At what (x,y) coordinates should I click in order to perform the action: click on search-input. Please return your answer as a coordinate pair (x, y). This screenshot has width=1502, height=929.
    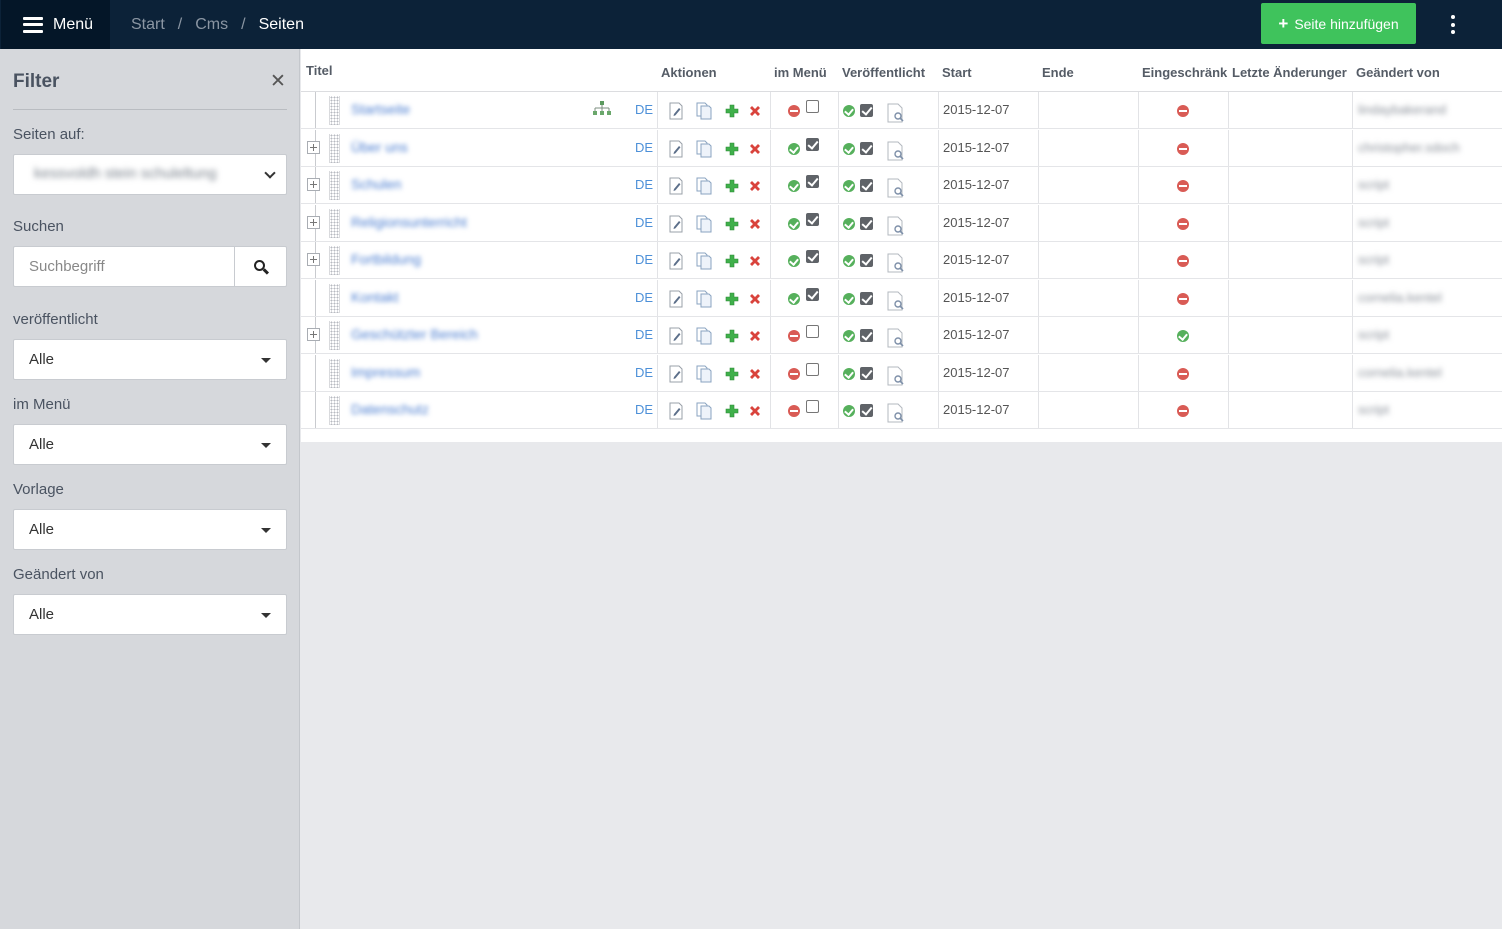
    Looking at the image, I should click on (124, 266).